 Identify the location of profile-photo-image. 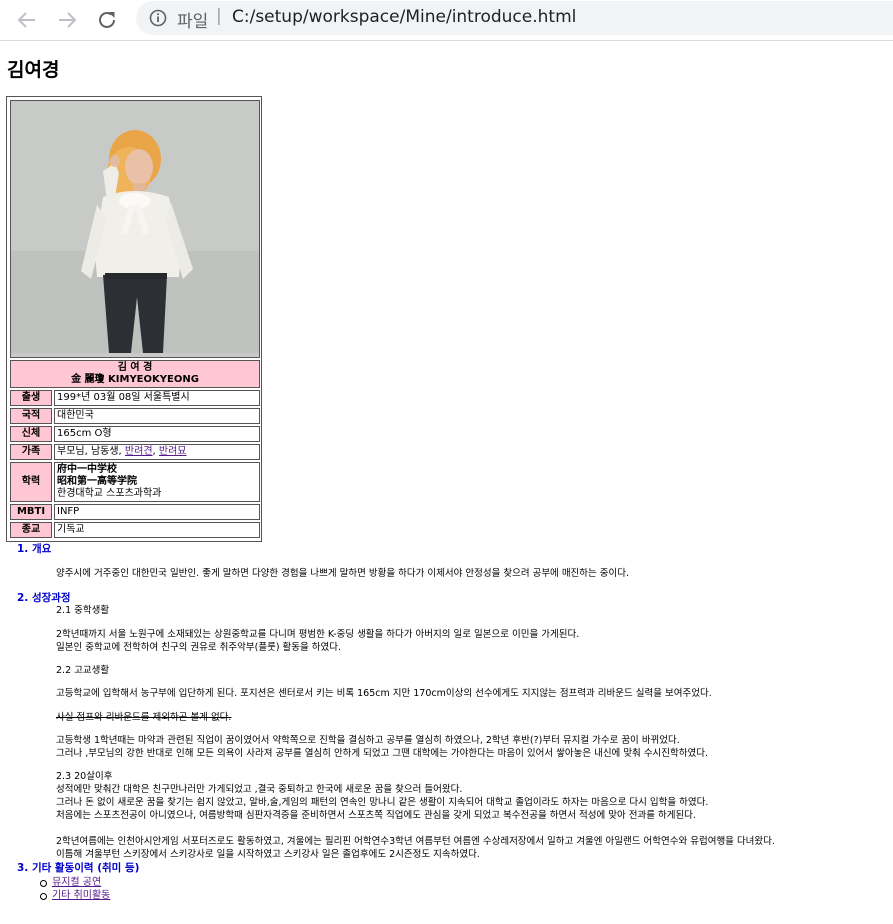
(135, 227).